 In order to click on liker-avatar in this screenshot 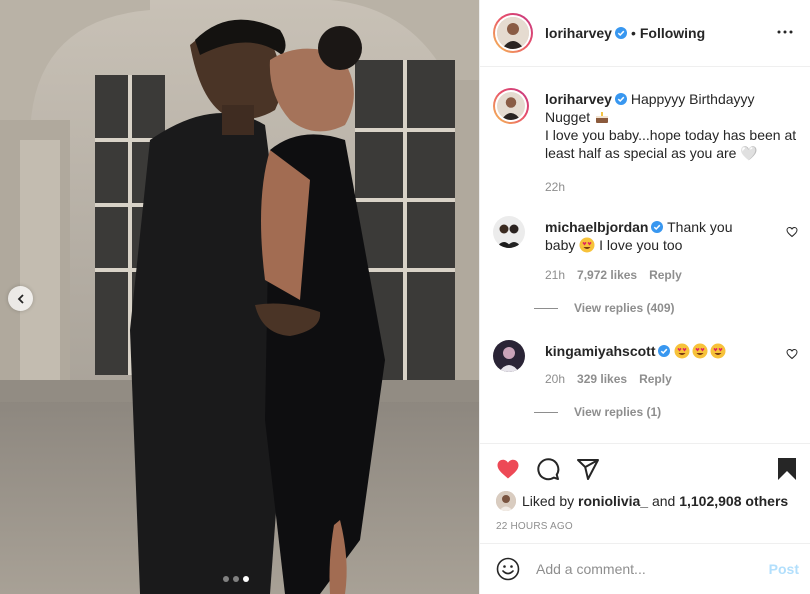, I will do `click(506, 501)`.